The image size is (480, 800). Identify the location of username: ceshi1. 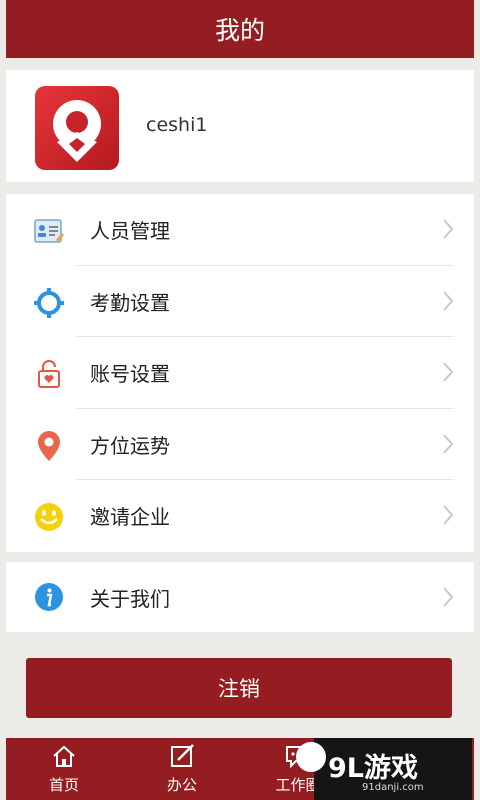
(177, 125).